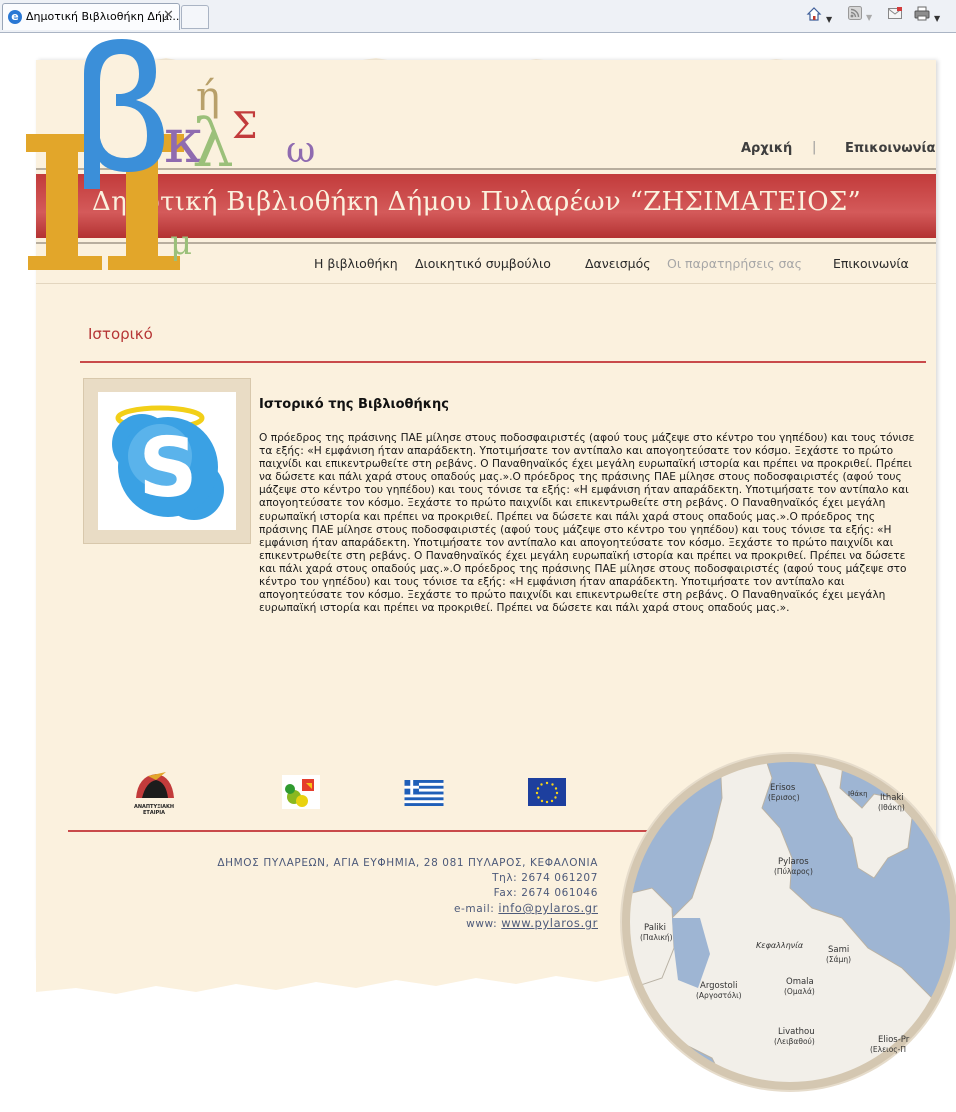 The height and width of the screenshot is (1112, 956). Describe the element at coordinates (549, 923) in the screenshot. I see `footer-www-link: www.pylaros.gr` at that location.